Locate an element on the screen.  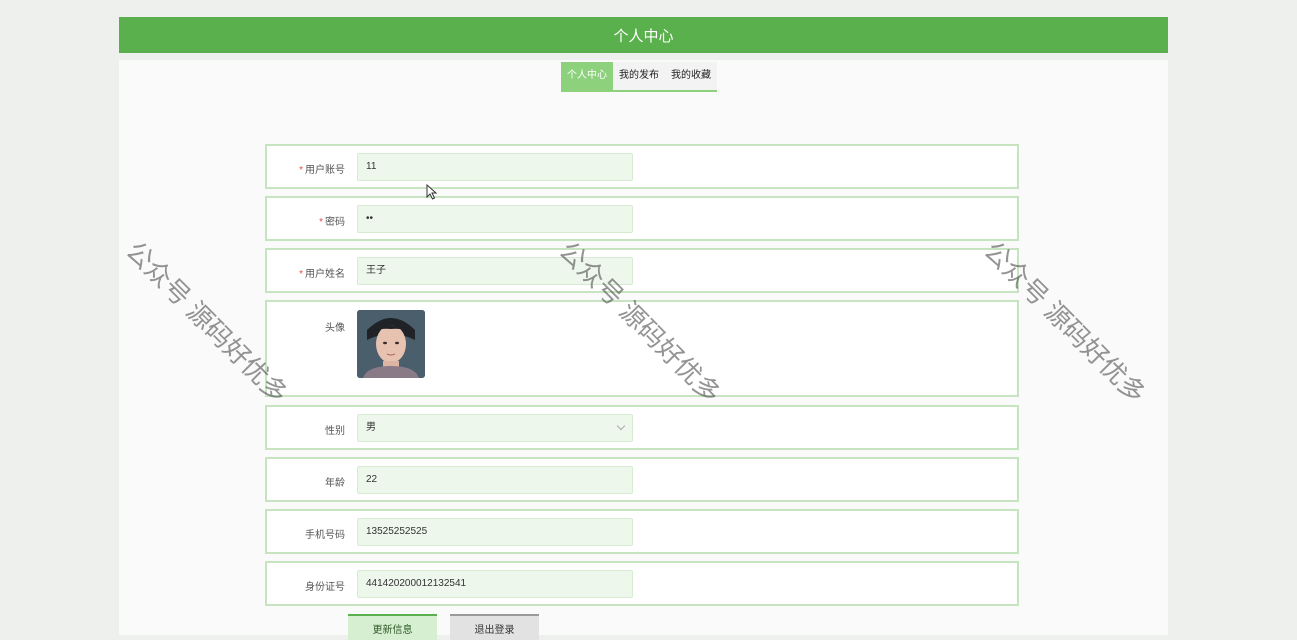
form-row-age: 年龄 22 is located at coordinates (642, 479).